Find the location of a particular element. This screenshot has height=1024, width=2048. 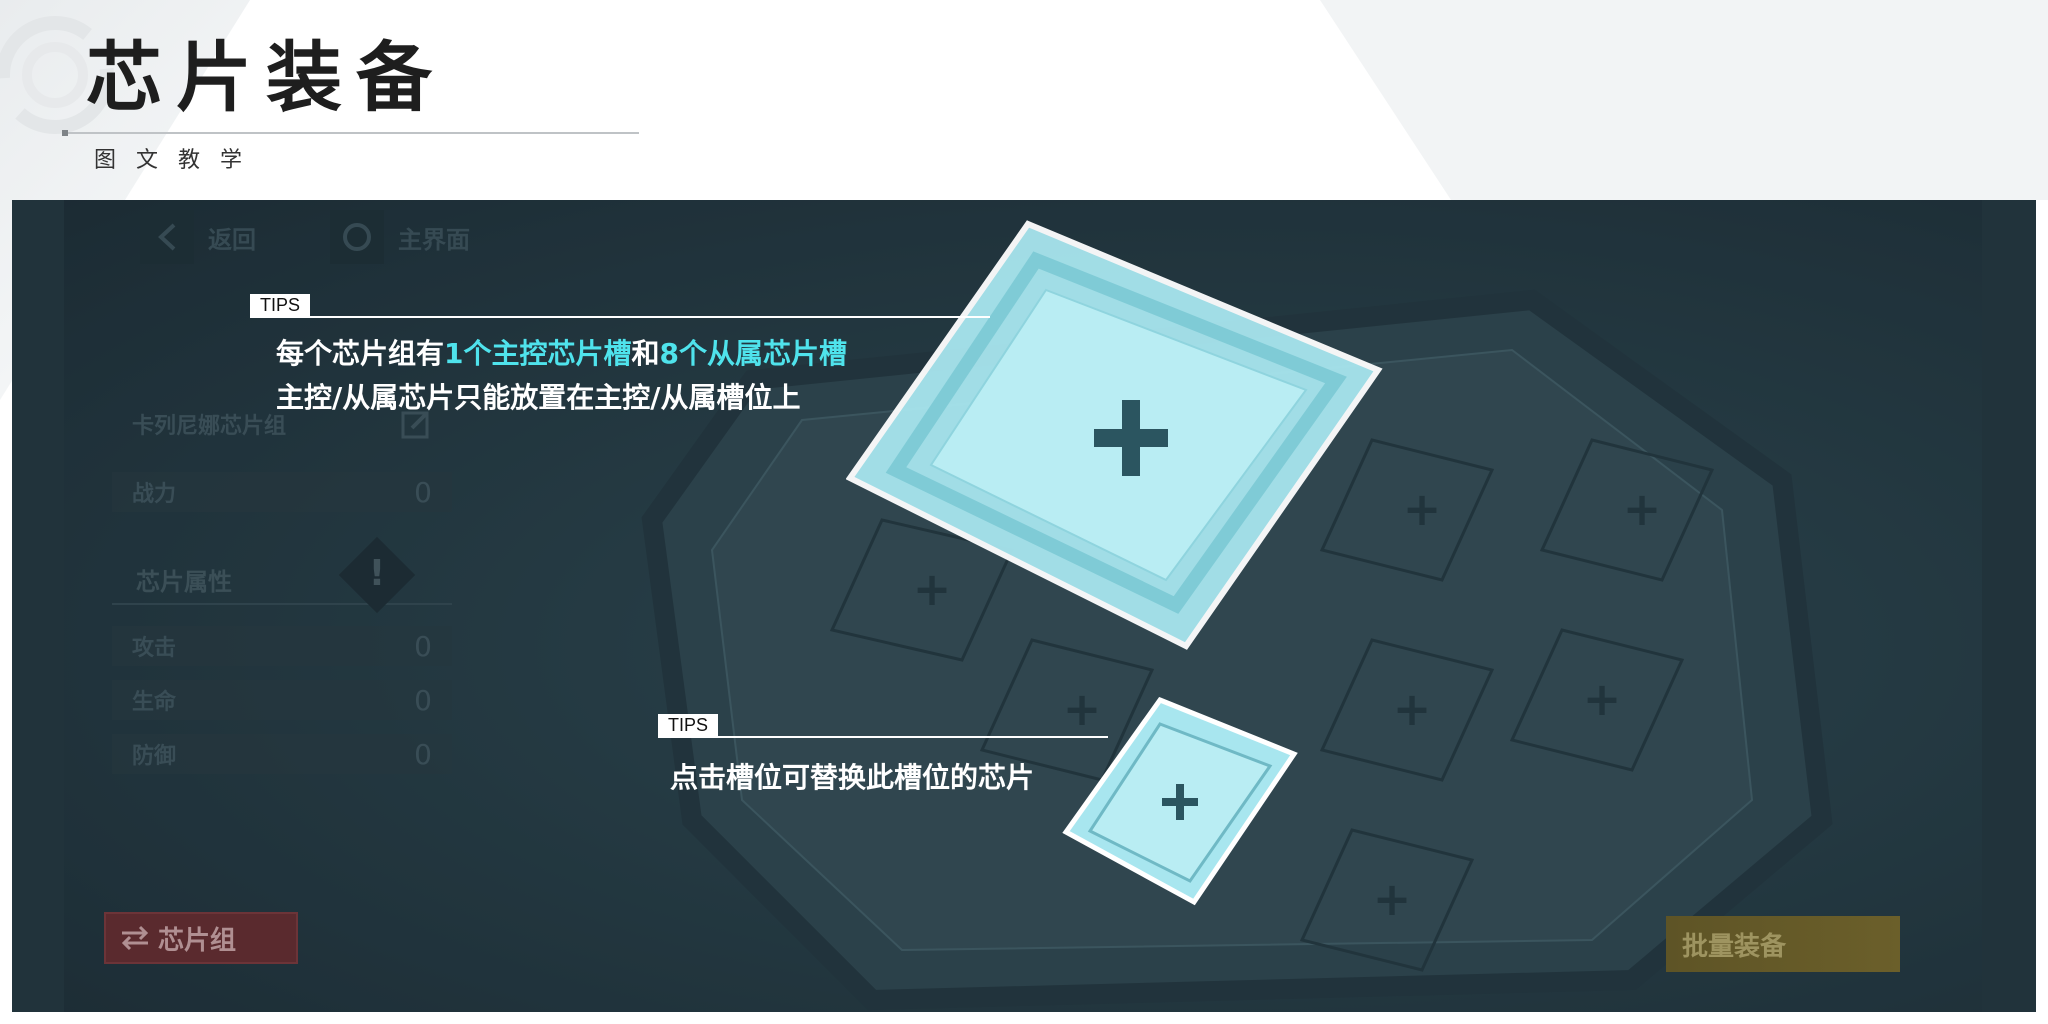

page-title: 芯片装备 is located at coordinates (266, 77).